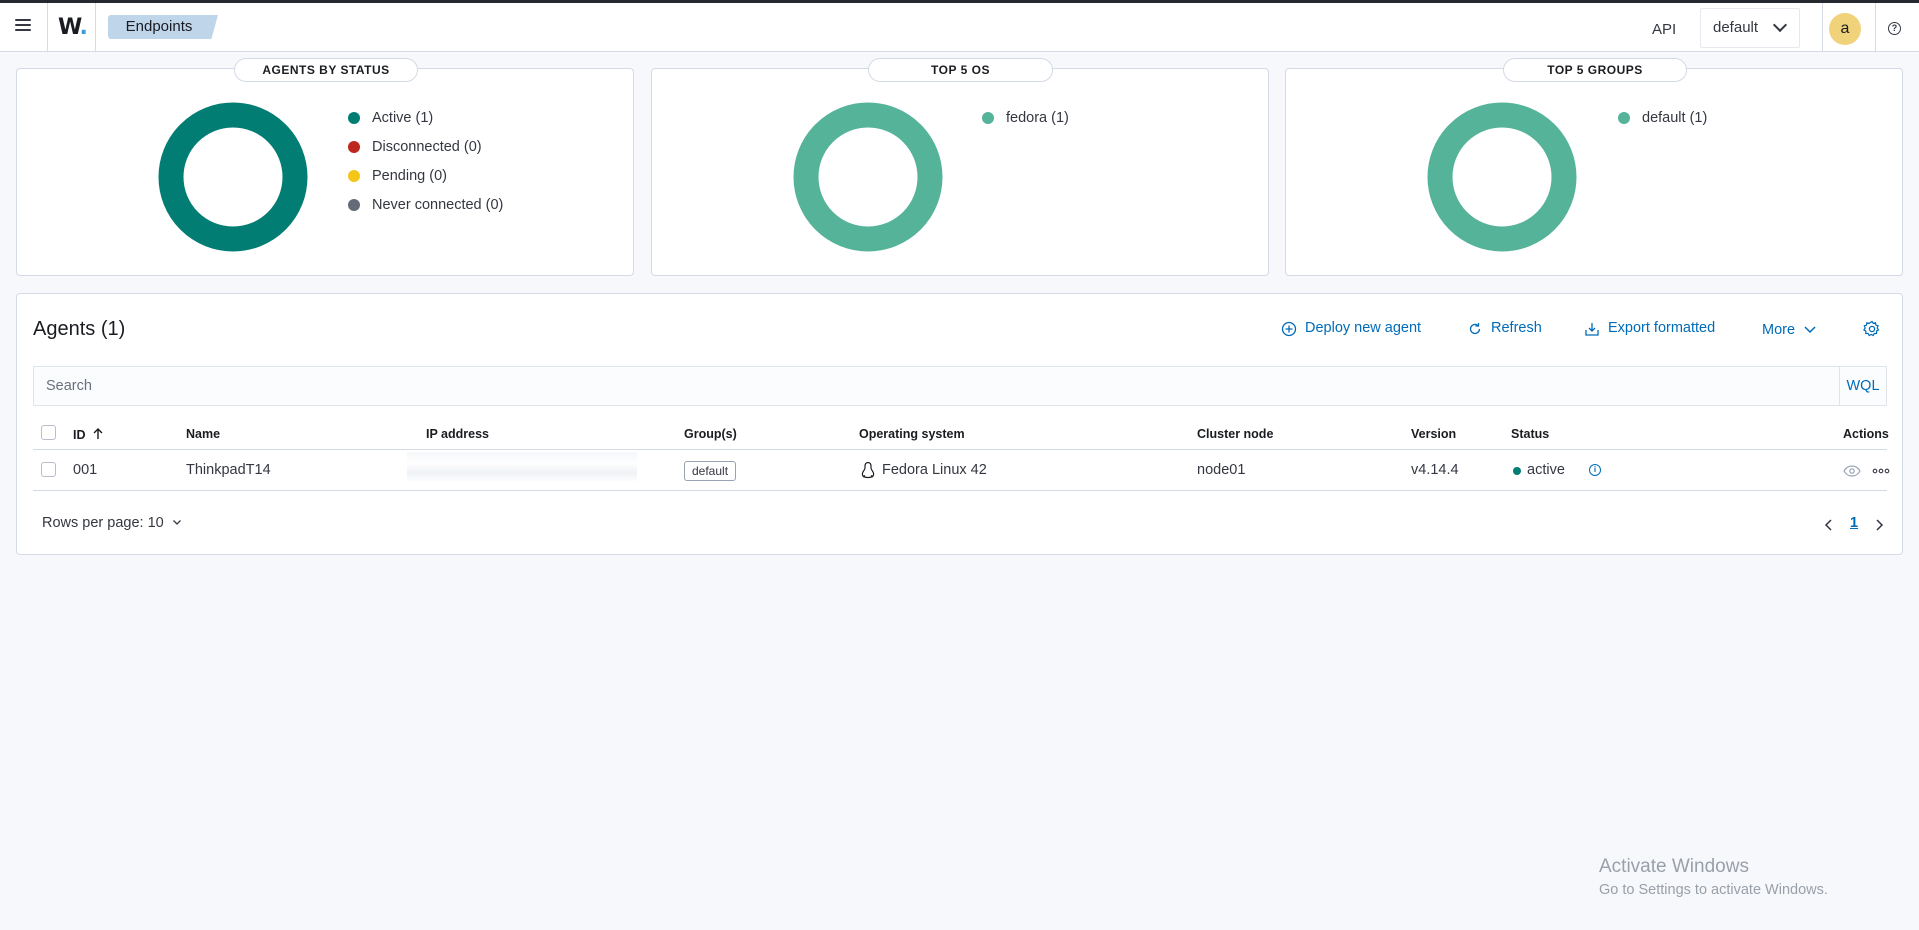  What do you see at coordinates (425, 123) in the screenshot?
I see `legend-item-active: Active (1)` at bounding box center [425, 123].